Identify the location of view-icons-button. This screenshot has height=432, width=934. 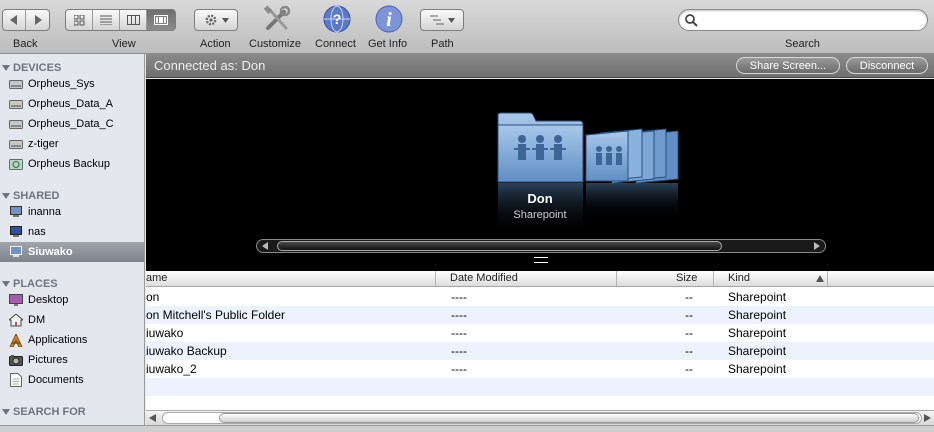
(79, 20).